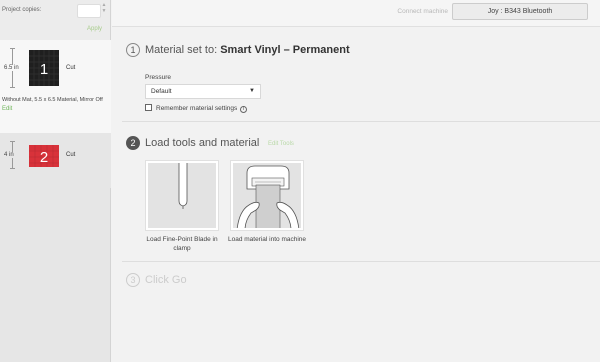 This screenshot has height=362, width=600. Describe the element at coordinates (183, 50) in the screenshot. I see `step1-title-prefix: Material set to:` at that location.